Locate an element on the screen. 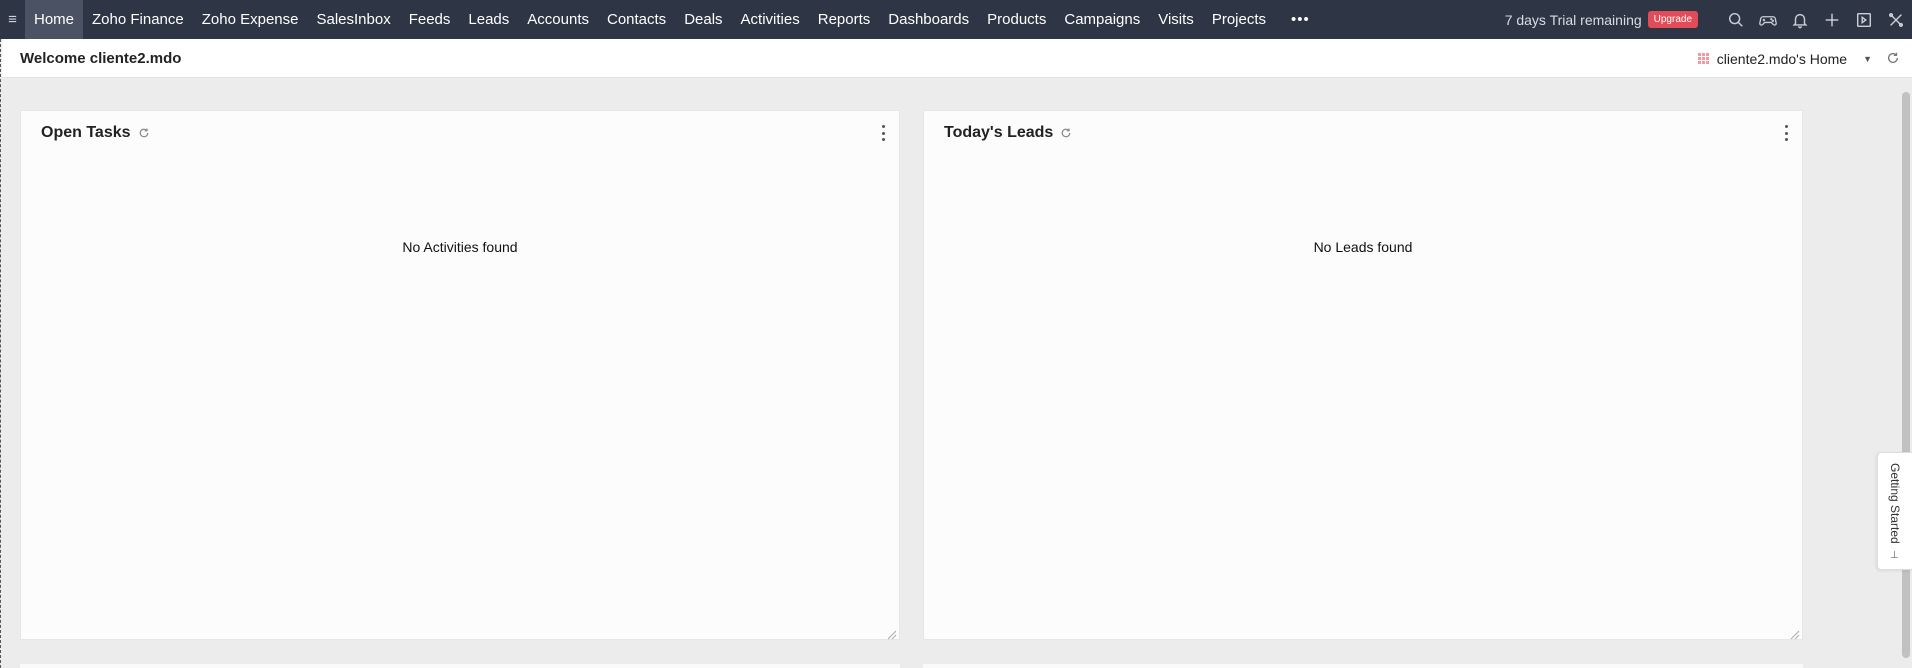 The width and height of the screenshot is (1912, 668). nav-tab-projects: Projects is located at coordinates (1239, 19).